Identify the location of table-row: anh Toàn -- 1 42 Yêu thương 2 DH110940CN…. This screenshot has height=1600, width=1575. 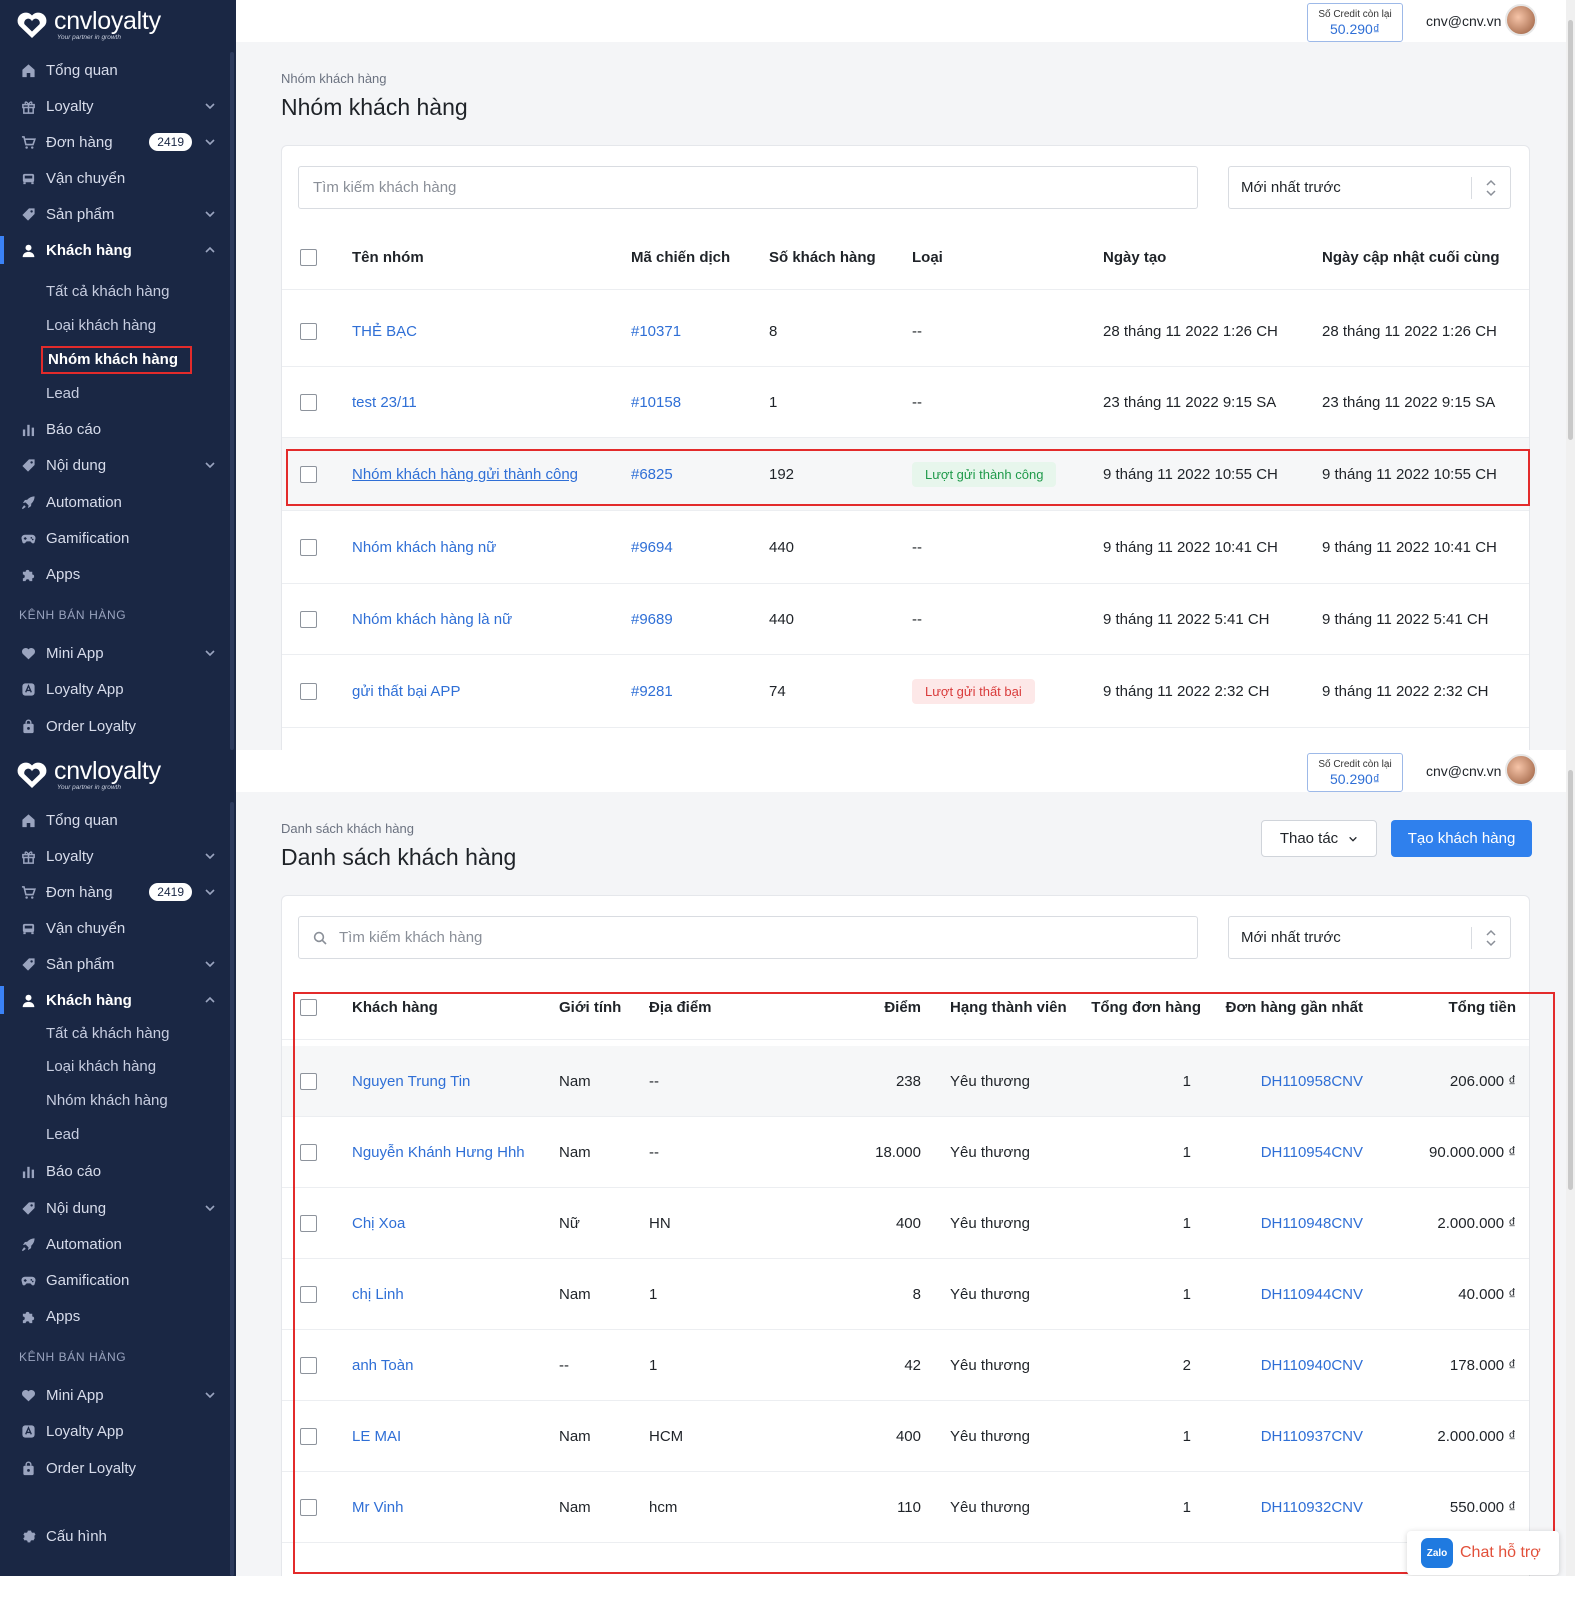
(905, 1365).